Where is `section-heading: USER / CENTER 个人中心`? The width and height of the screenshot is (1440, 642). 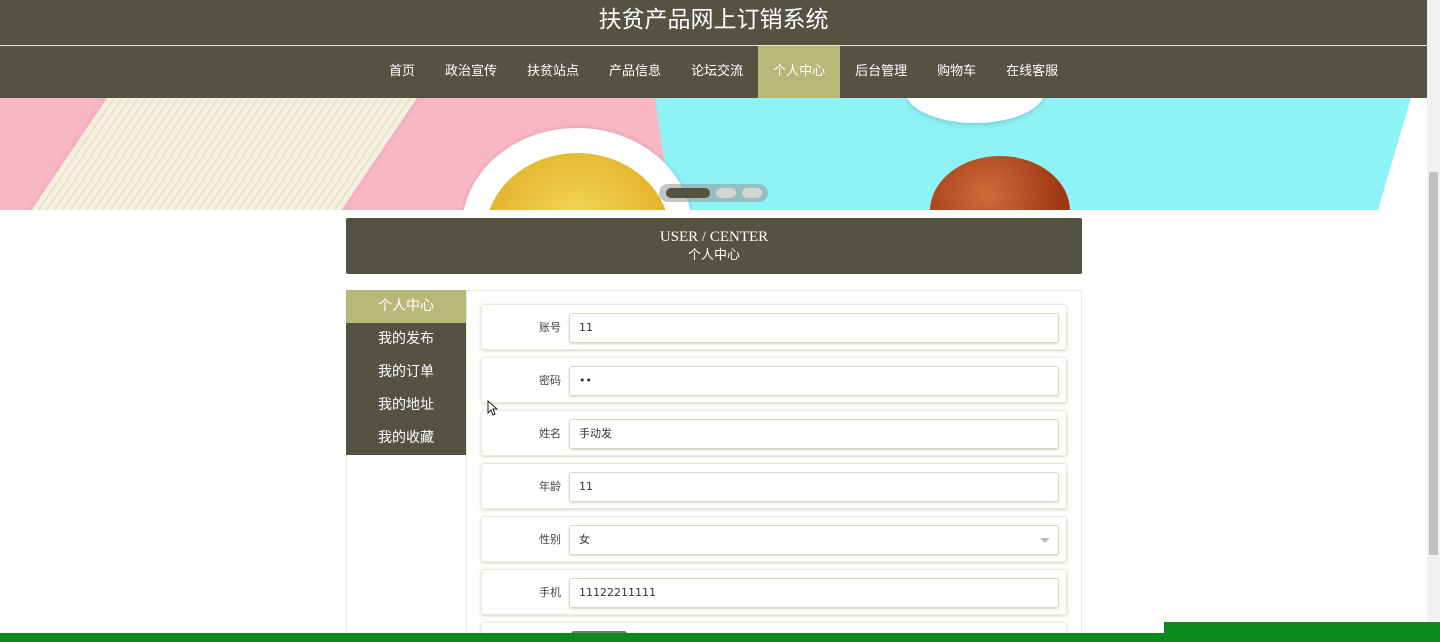 section-heading: USER / CENTER 个人中心 is located at coordinates (714, 246).